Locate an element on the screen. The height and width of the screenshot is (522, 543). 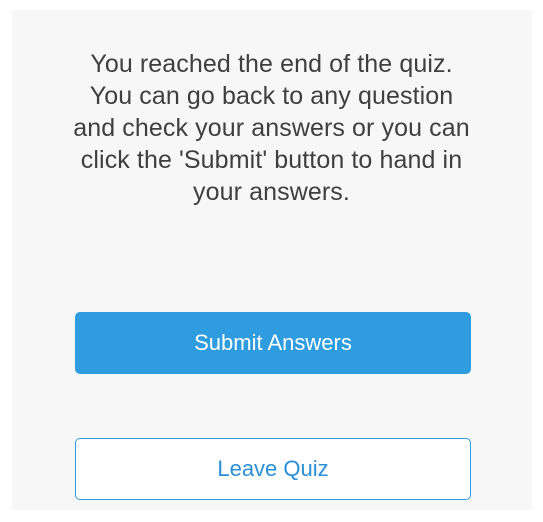
message-line: and check your answers or you can is located at coordinates (271, 128).